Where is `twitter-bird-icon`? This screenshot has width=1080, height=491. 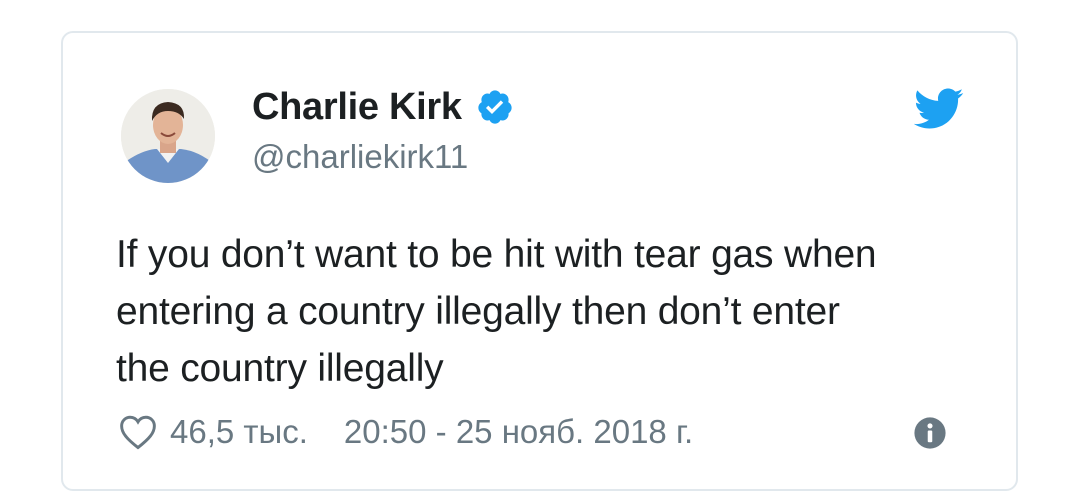
twitter-bird-icon is located at coordinates (938, 109).